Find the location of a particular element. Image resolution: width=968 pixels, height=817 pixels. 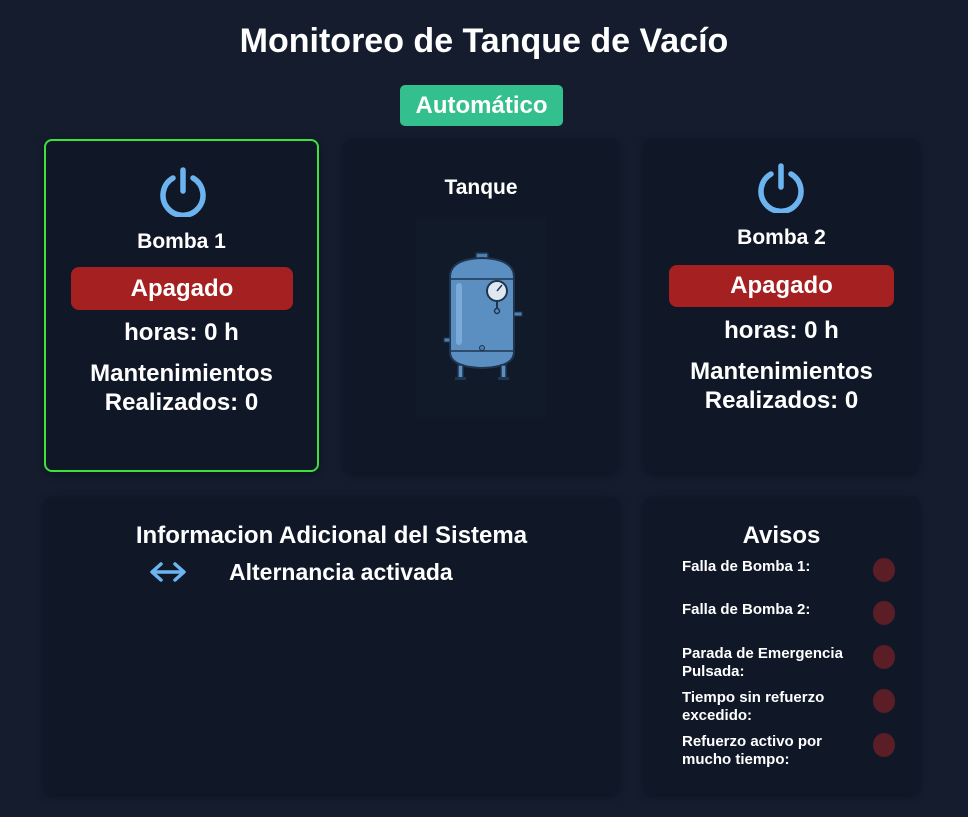

alert-row: Refuerzo activo por mucho tiempo: is located at coordinates (794, 751).